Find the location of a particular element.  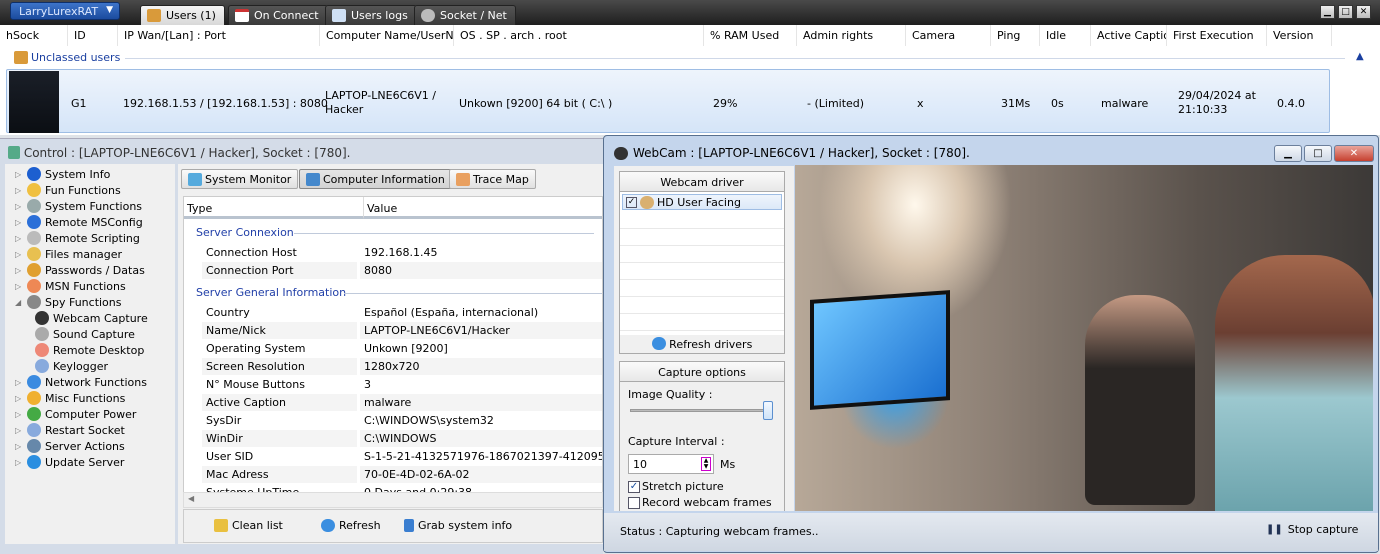

tab-on-connect: On Connect is located at coordinates (278, 15).